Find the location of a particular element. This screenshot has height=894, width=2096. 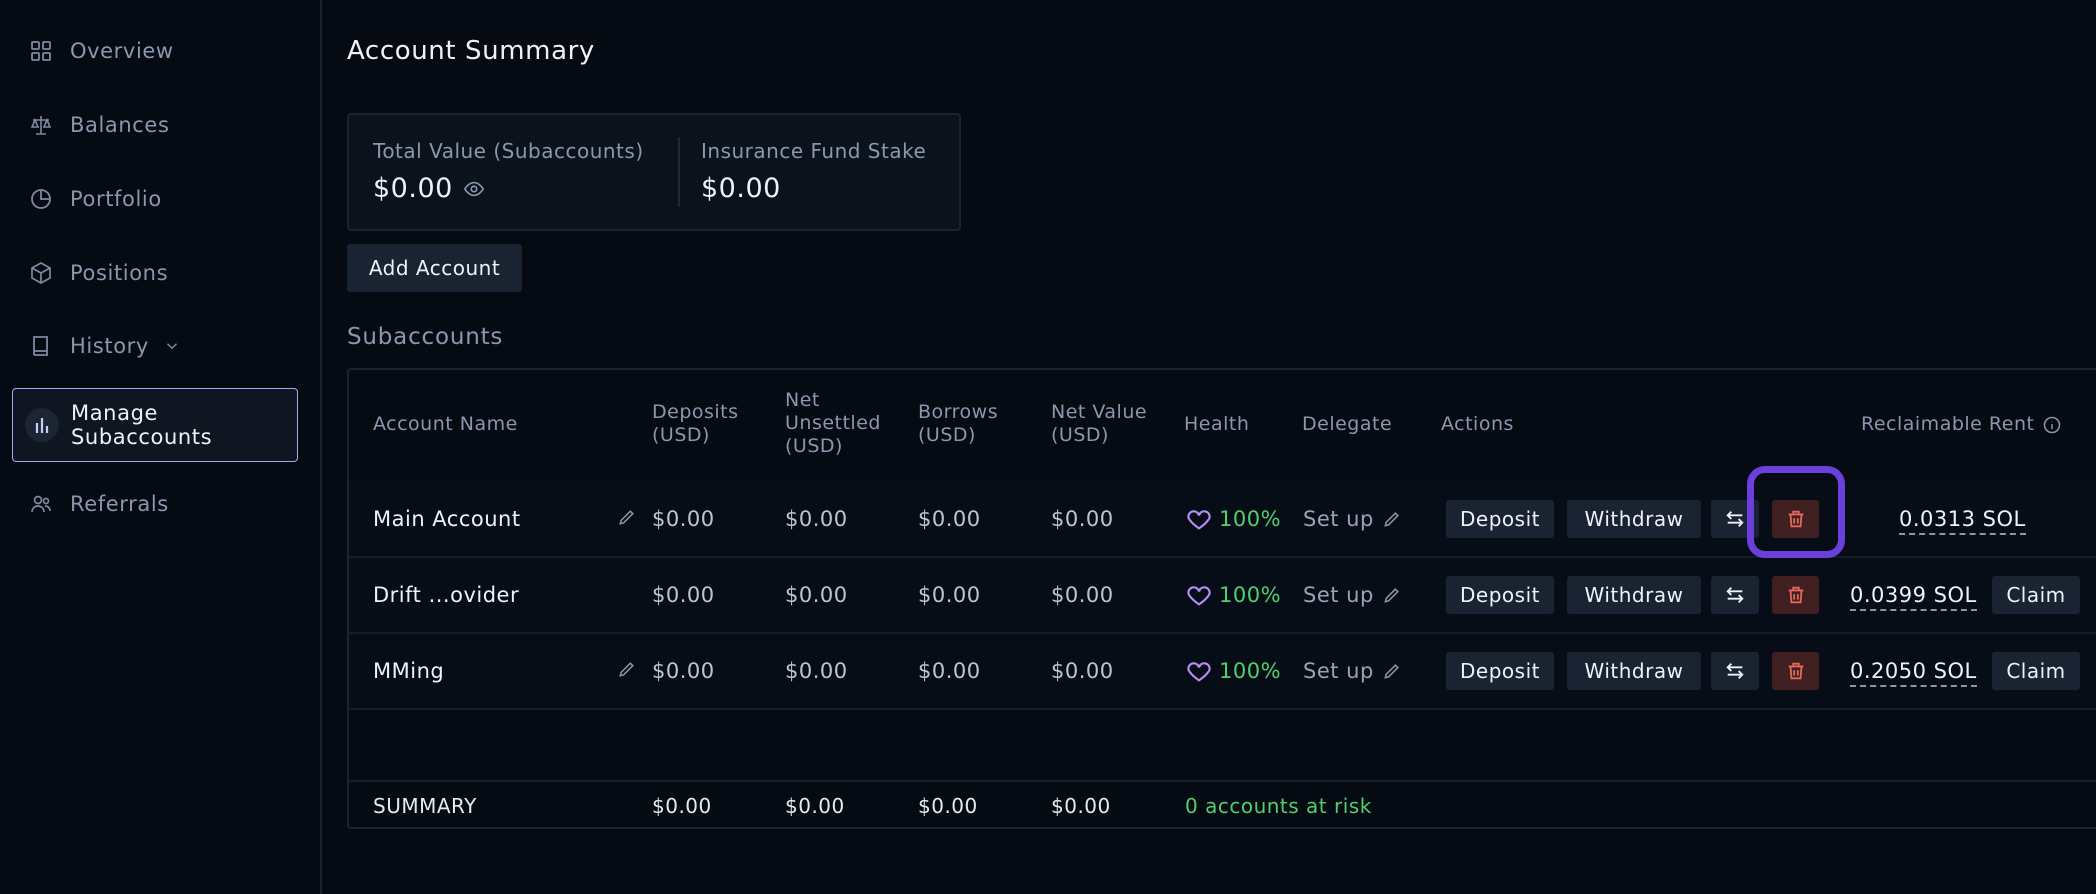

header-line: Net is located at coordinates (802, 400).